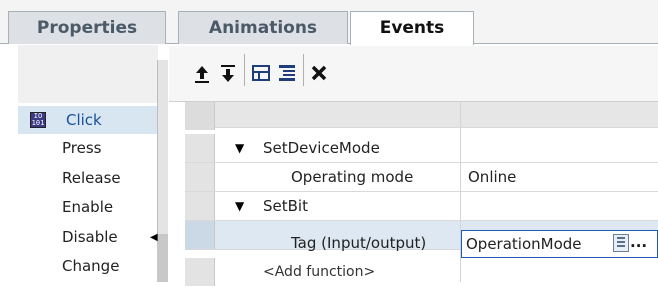  I want to click on table-row: ▼ SetDeviceMode, so click(421, 148).